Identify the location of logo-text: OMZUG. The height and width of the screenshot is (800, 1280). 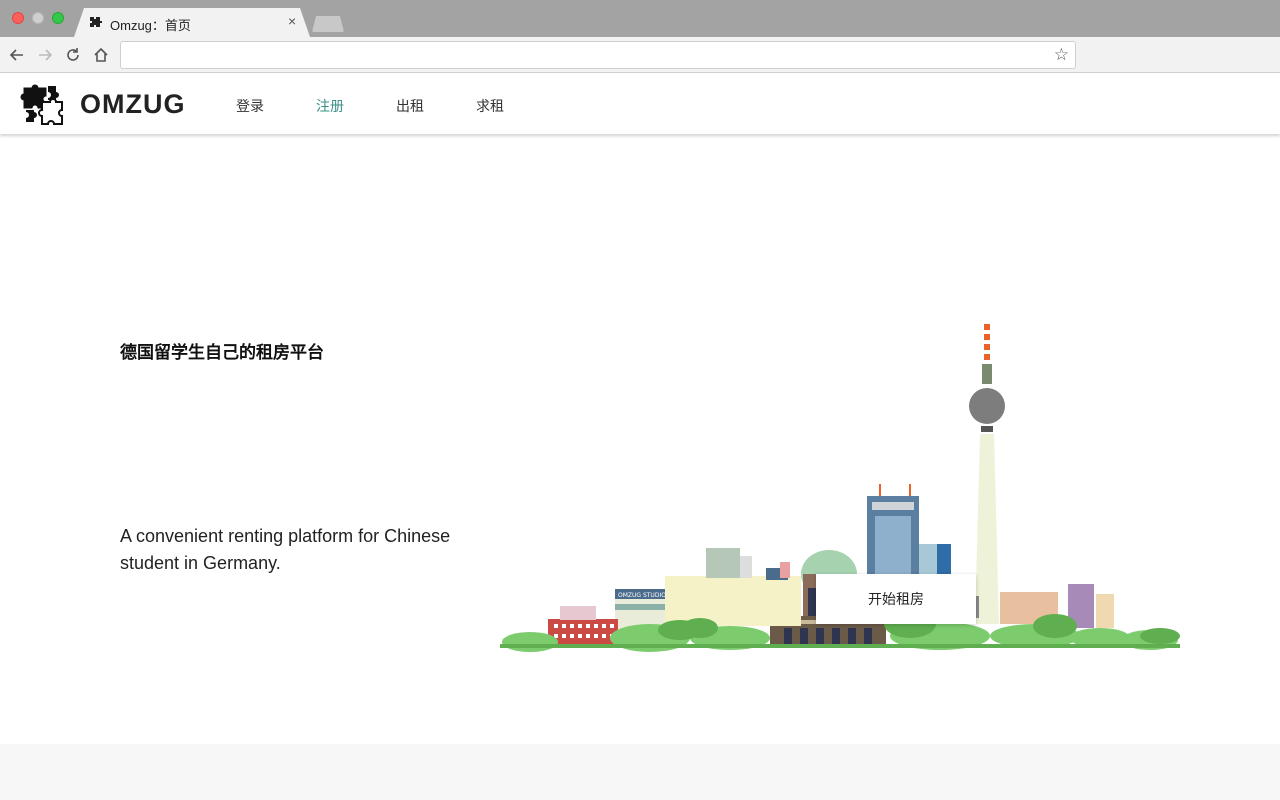
(133, 104).